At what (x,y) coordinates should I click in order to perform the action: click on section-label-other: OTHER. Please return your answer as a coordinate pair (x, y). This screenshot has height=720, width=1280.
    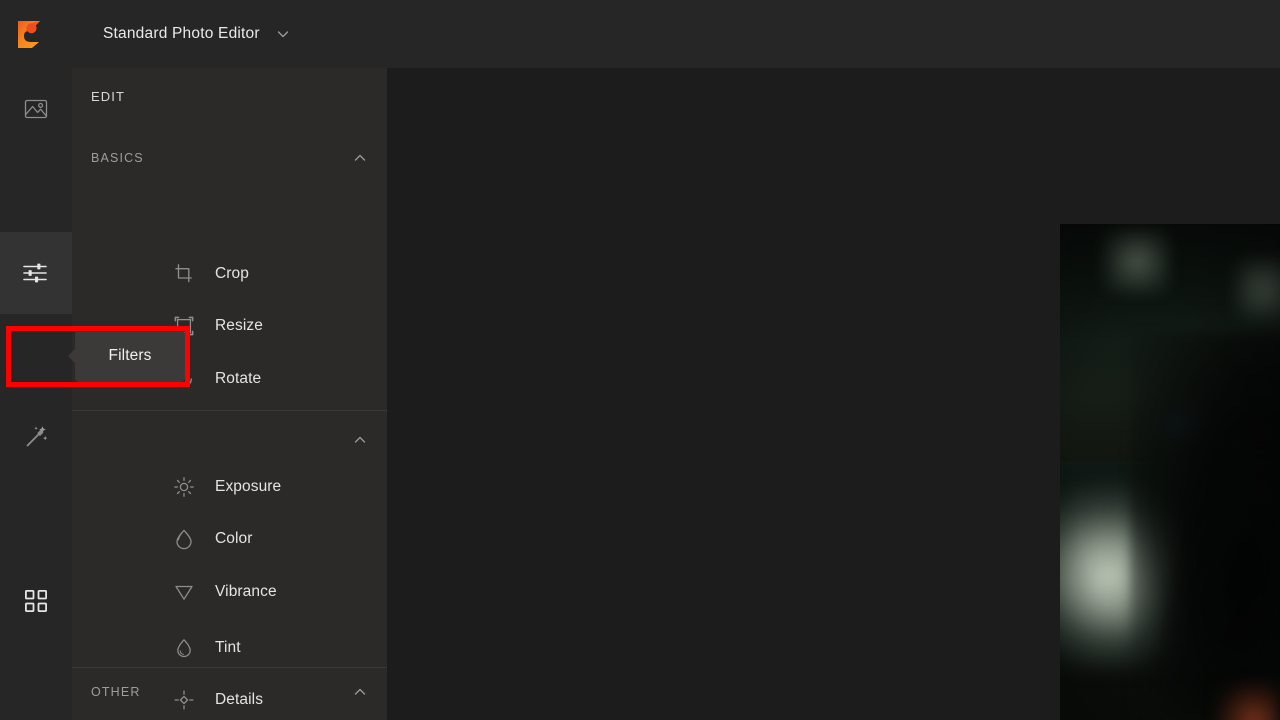
    Looking at the image, I should click on (116, 692).